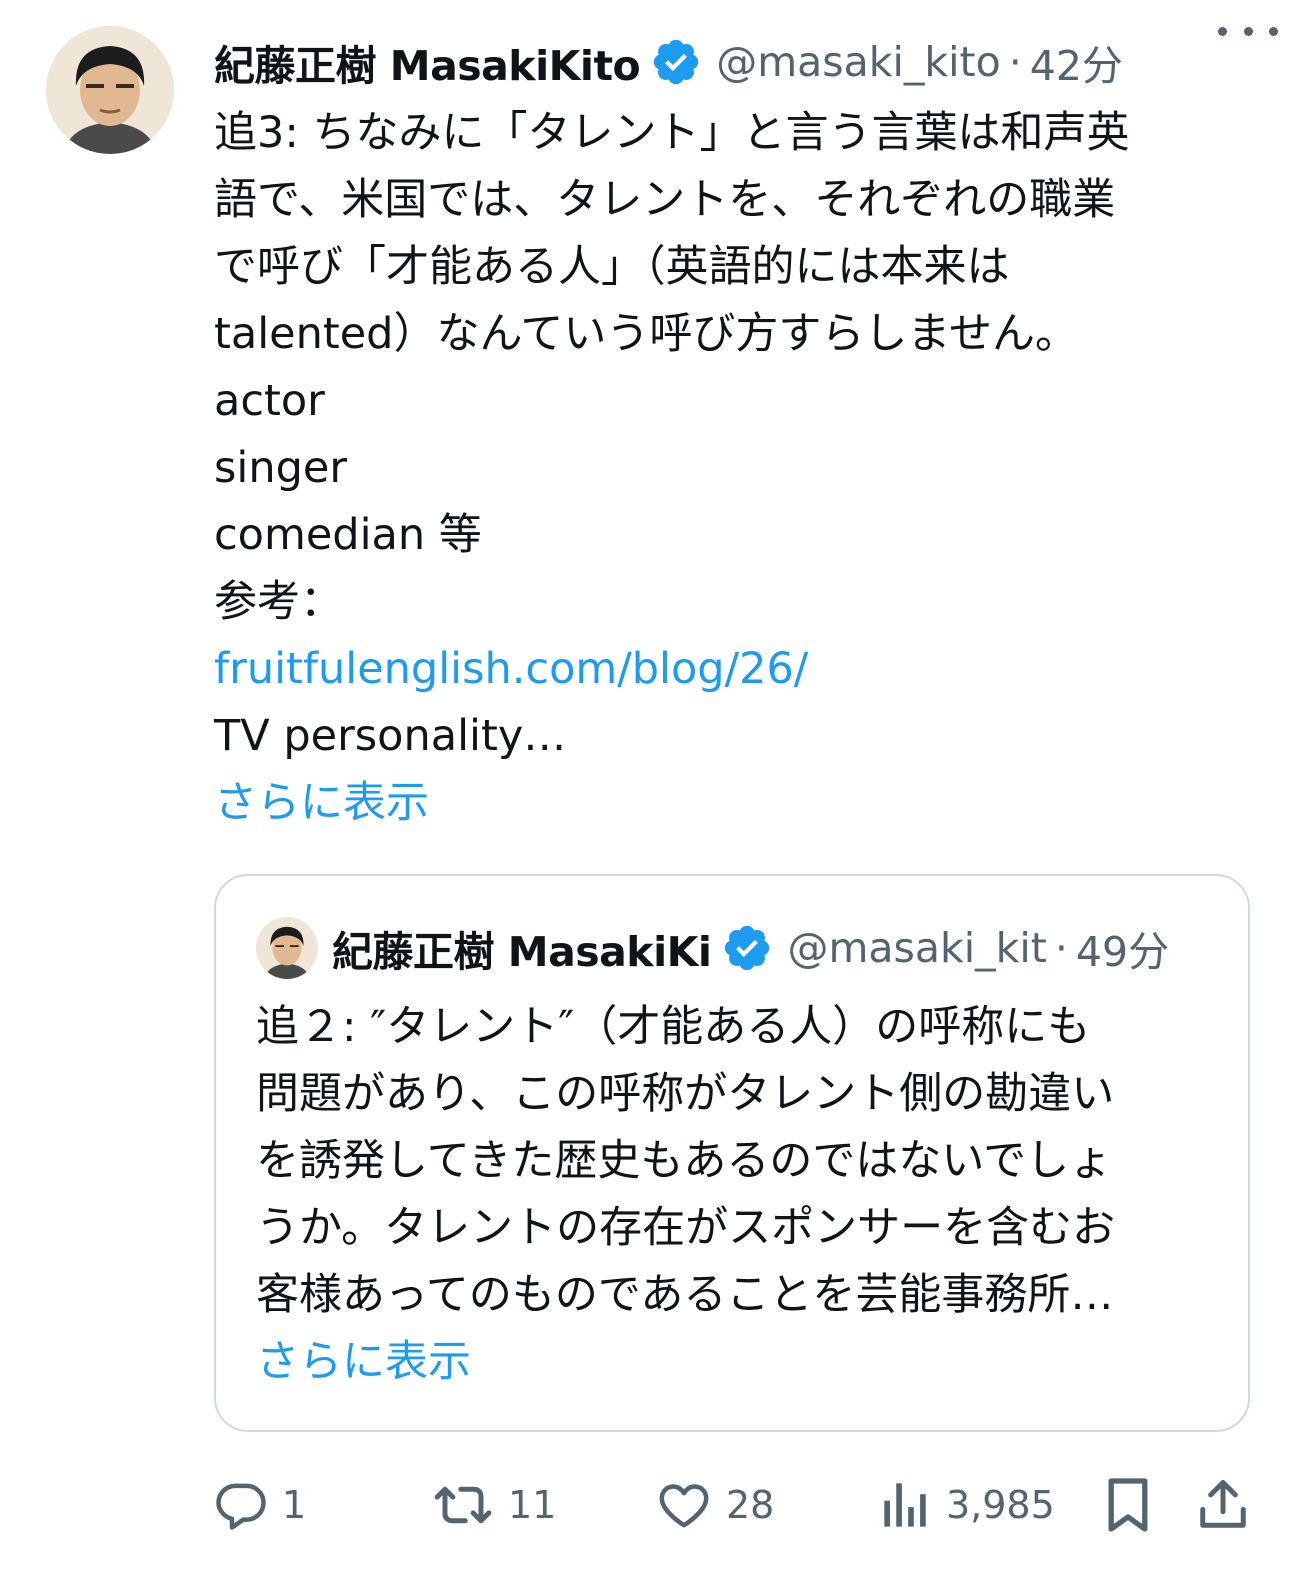 The height and width of the screenshot is (1571, 1300). I want to click on share-button, so click(1230, 1505).